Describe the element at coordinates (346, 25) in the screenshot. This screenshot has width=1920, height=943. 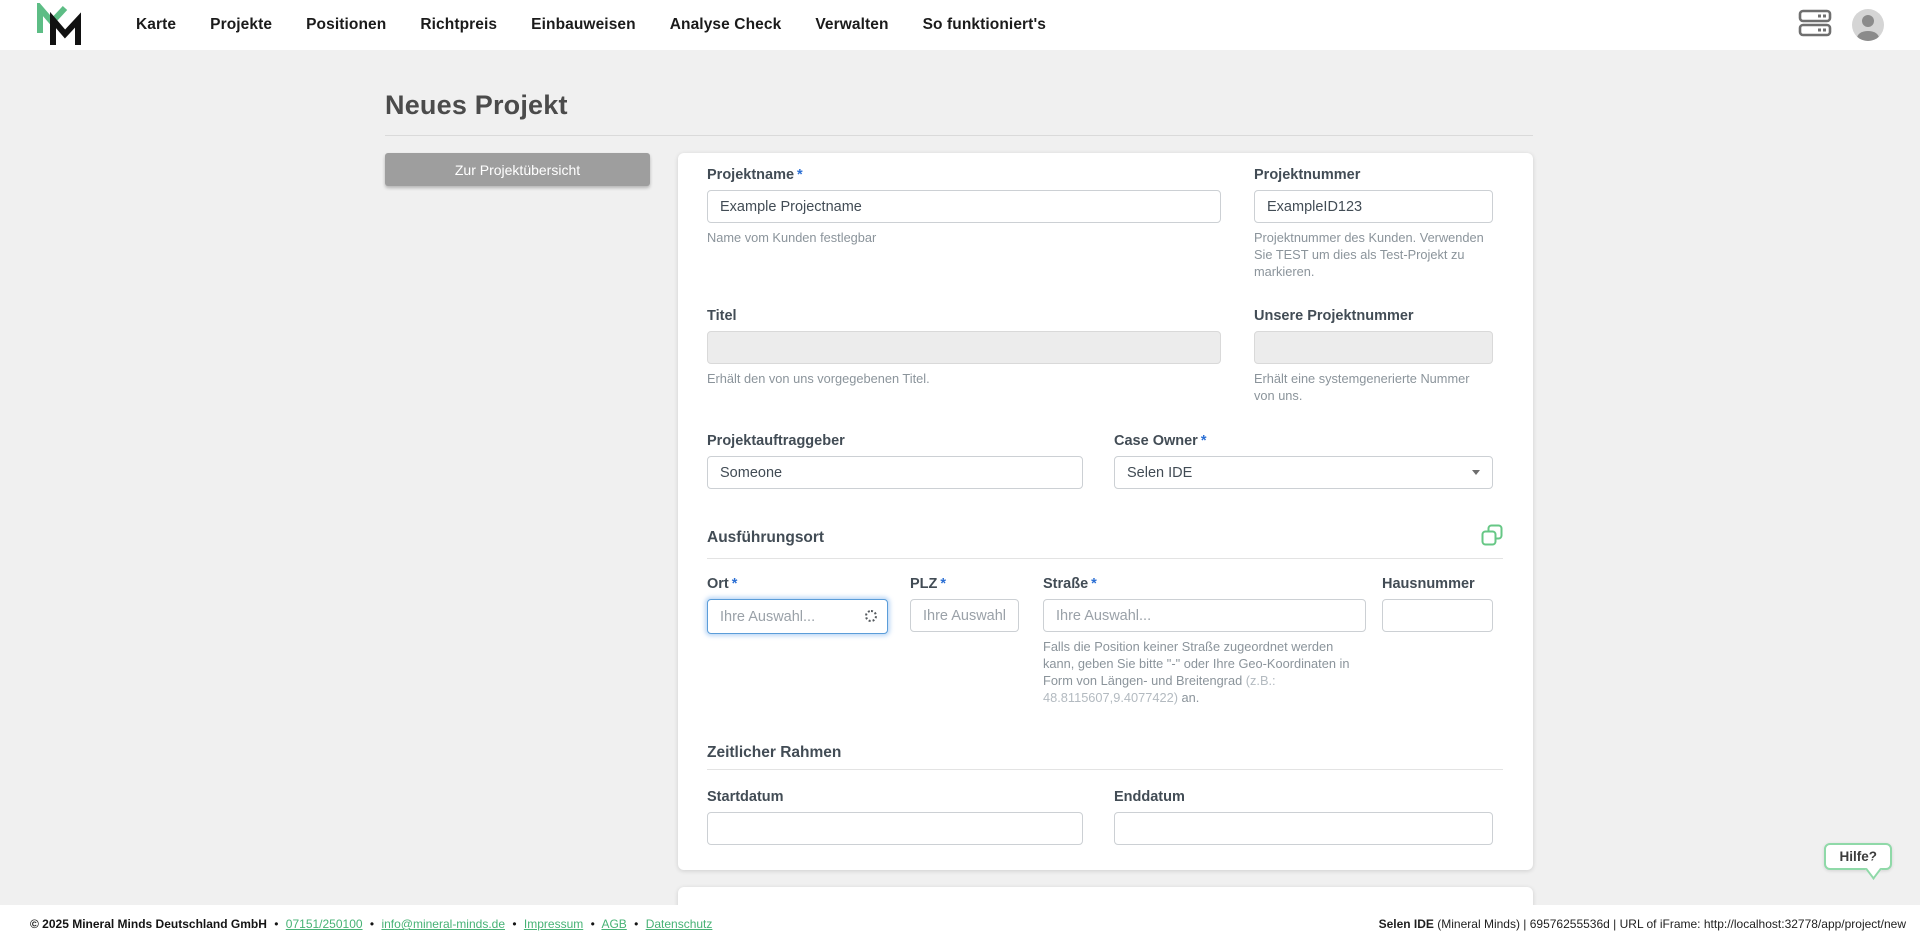
I see `nav-item-positionen: Positionen` at that location.